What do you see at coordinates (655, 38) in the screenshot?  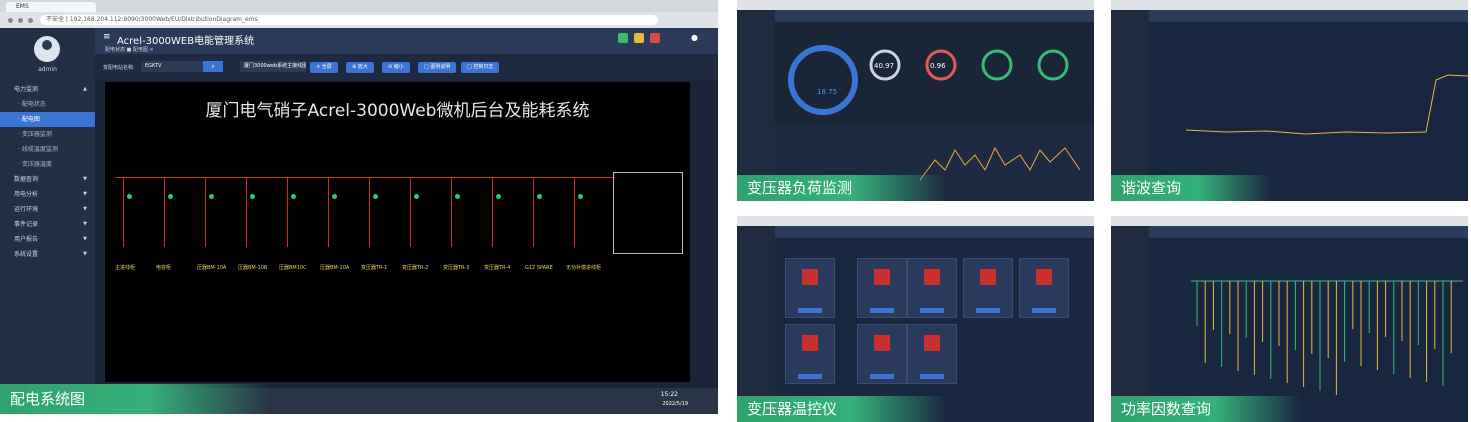 I see `alarm-icon` at bounding box center [655, 38].